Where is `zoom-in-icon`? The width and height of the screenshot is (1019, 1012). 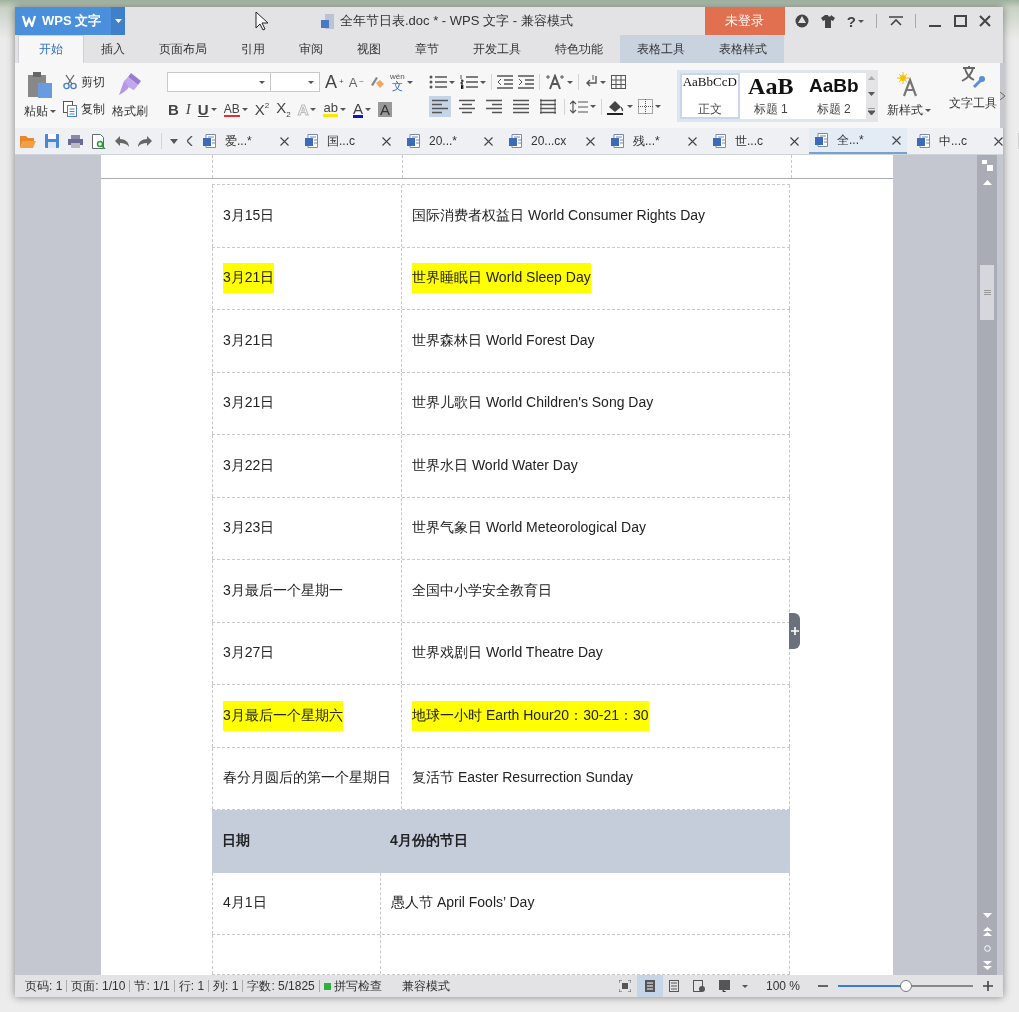 zoom-in-icon is located at coordinates (988, 986).